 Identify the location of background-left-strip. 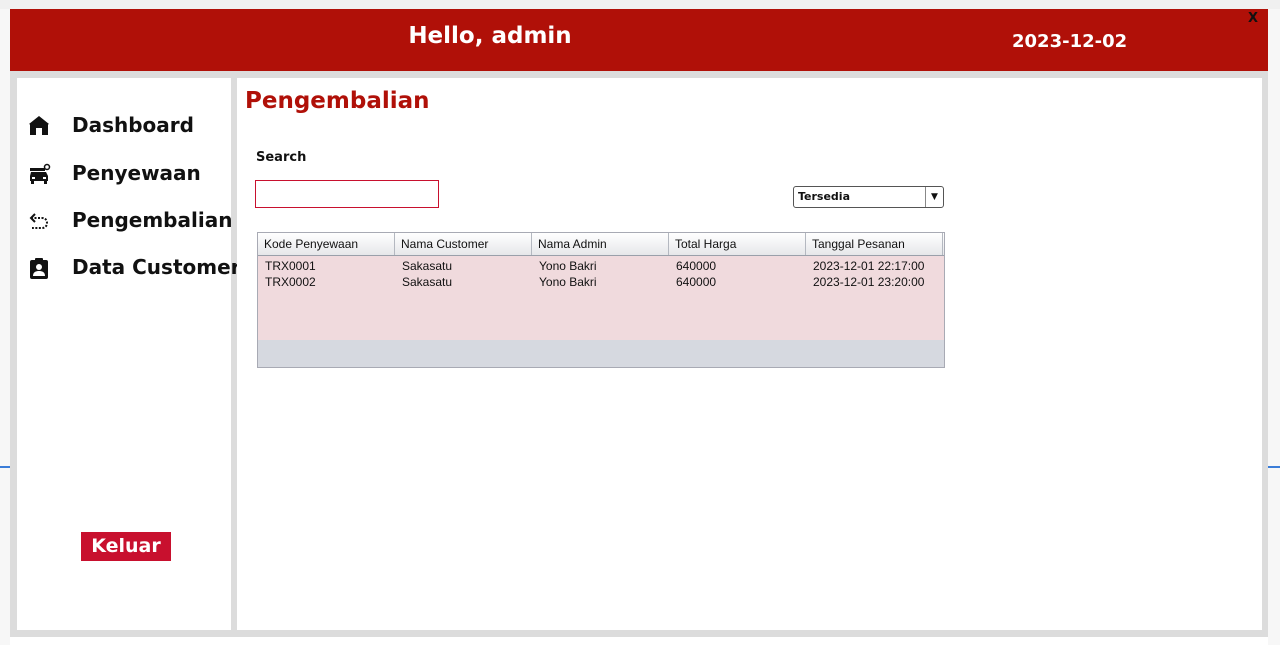
(5, 327).